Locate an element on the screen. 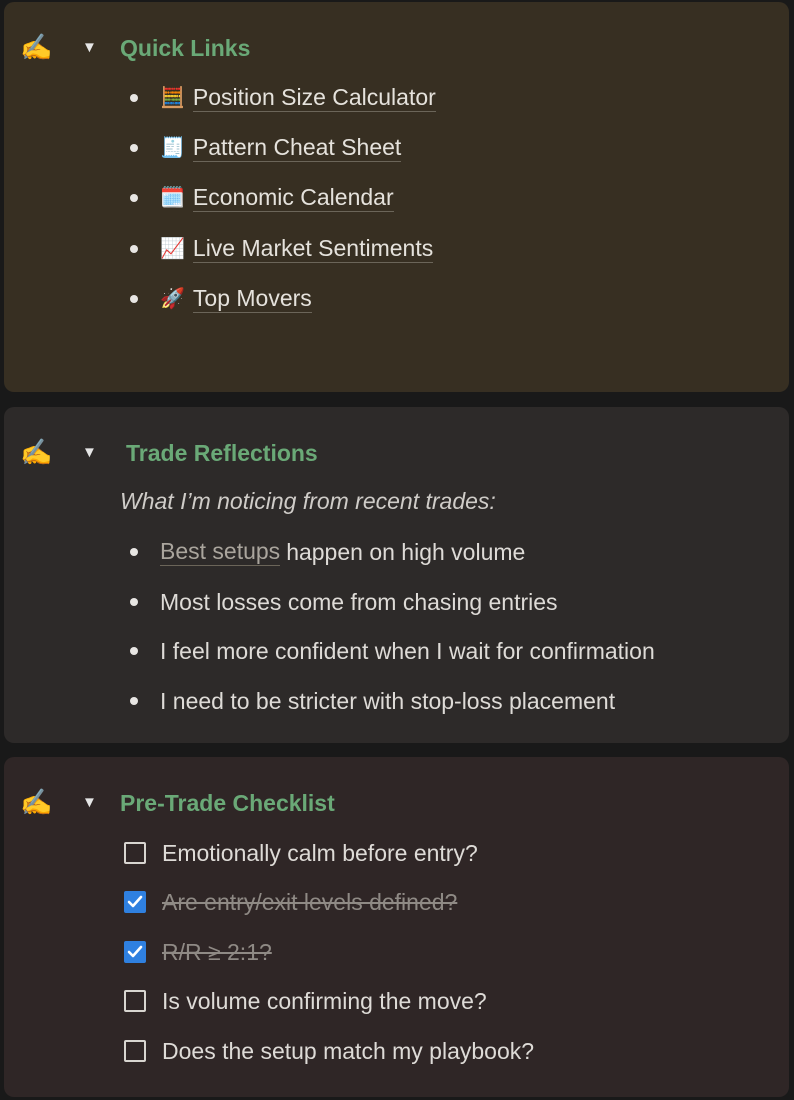 Image resolution: width=794 pixels, height=1100 pixels. top-movers-link: Top Movers is located at coordinates (252, 299).